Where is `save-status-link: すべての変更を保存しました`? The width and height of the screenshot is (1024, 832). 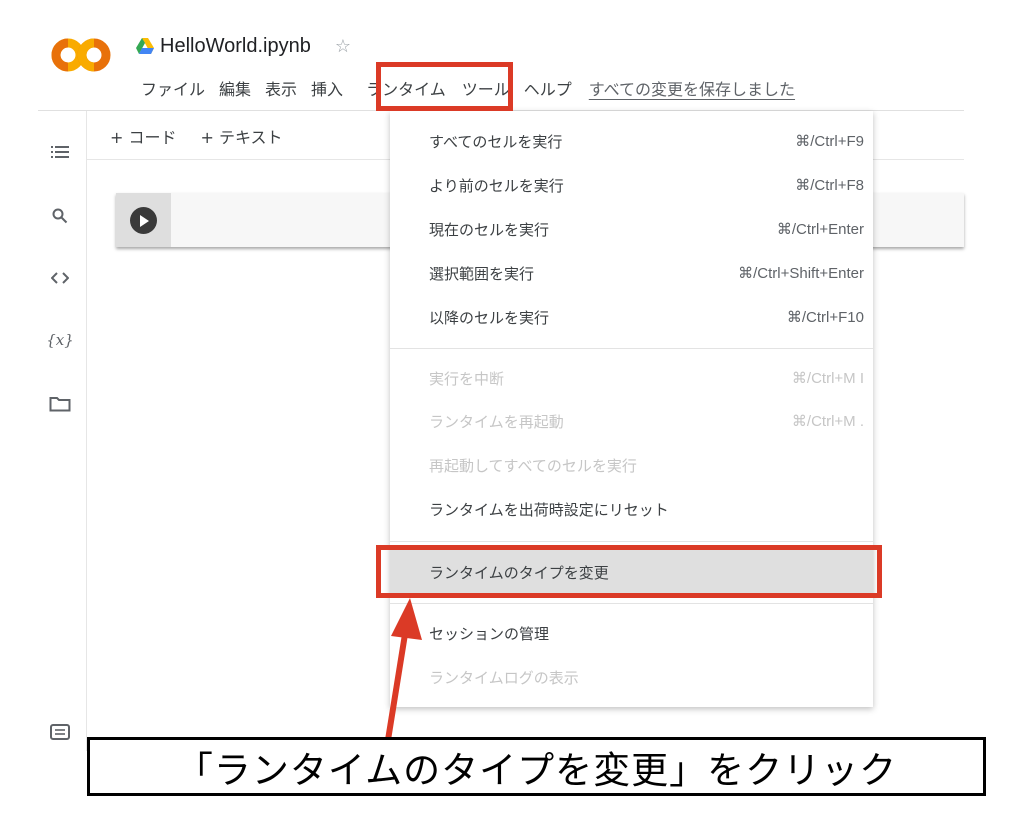
save-status-link: すべての変更を保存しました is located at coordinates (692, 88).